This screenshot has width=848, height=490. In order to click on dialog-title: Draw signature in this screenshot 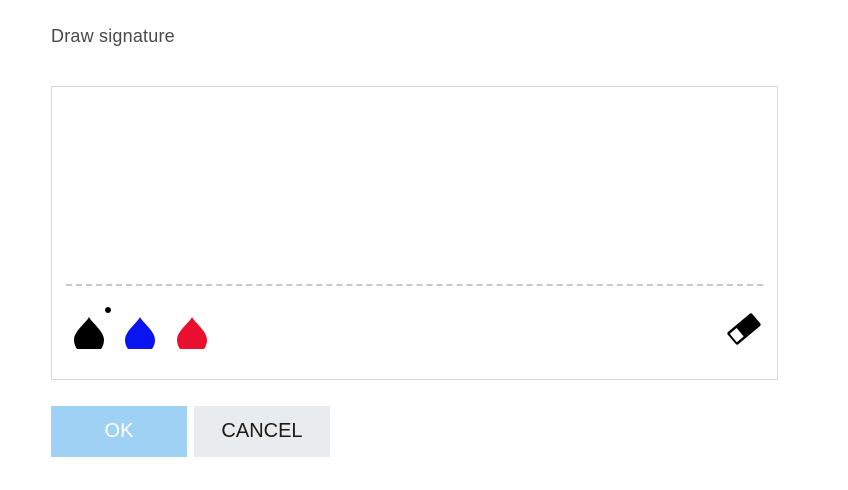, I will do `click(113, 36)`.